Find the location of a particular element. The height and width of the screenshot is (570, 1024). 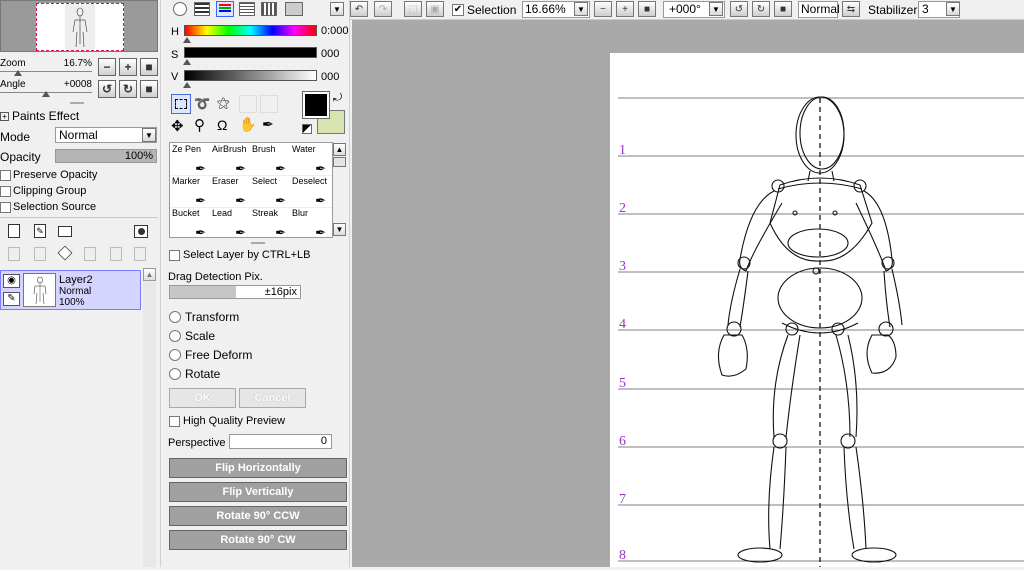

cancel-button: Cancel is located at coordinates (272, 398).